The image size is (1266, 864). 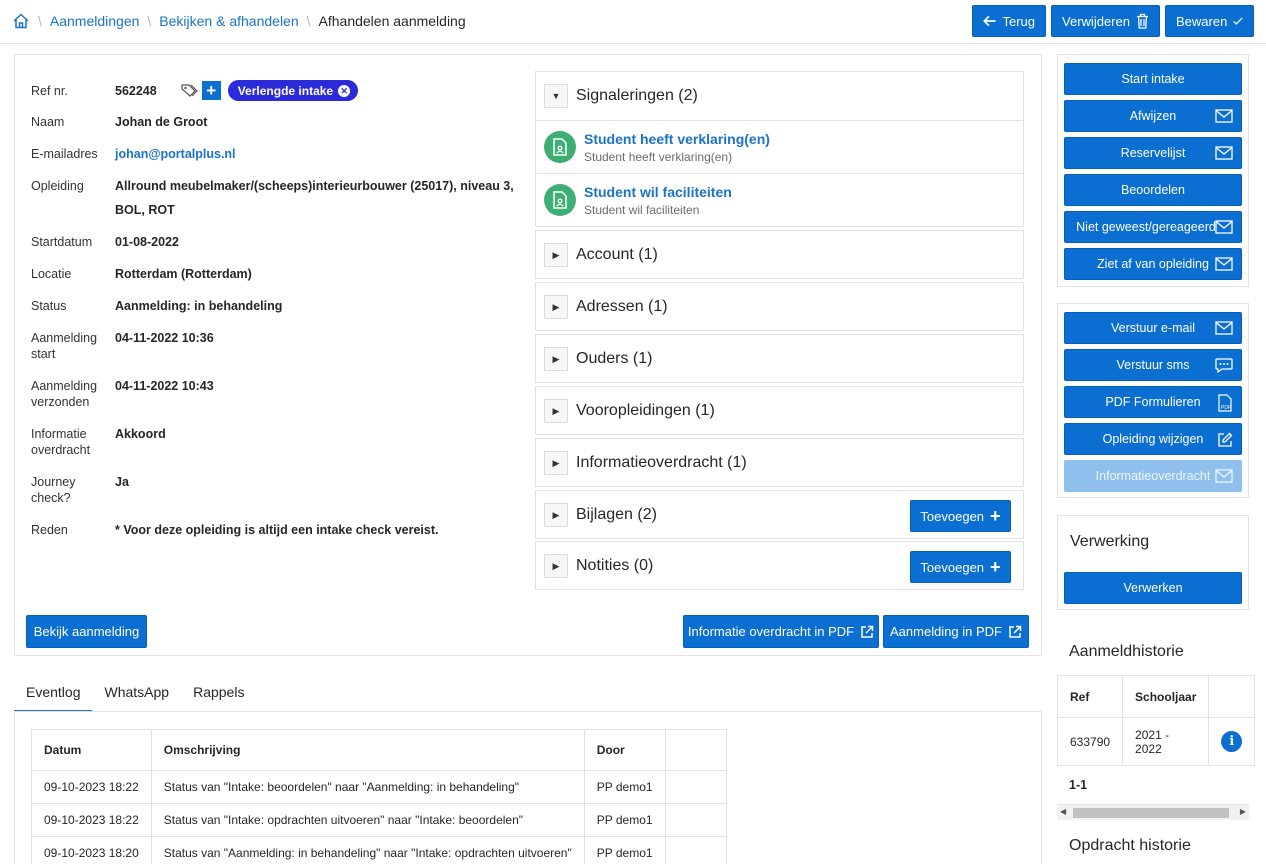 What do you see at coordinates (1153, 79) in the screenshot?
I see `start-intake-button: Start intake` at bounding box center [1153, 79].